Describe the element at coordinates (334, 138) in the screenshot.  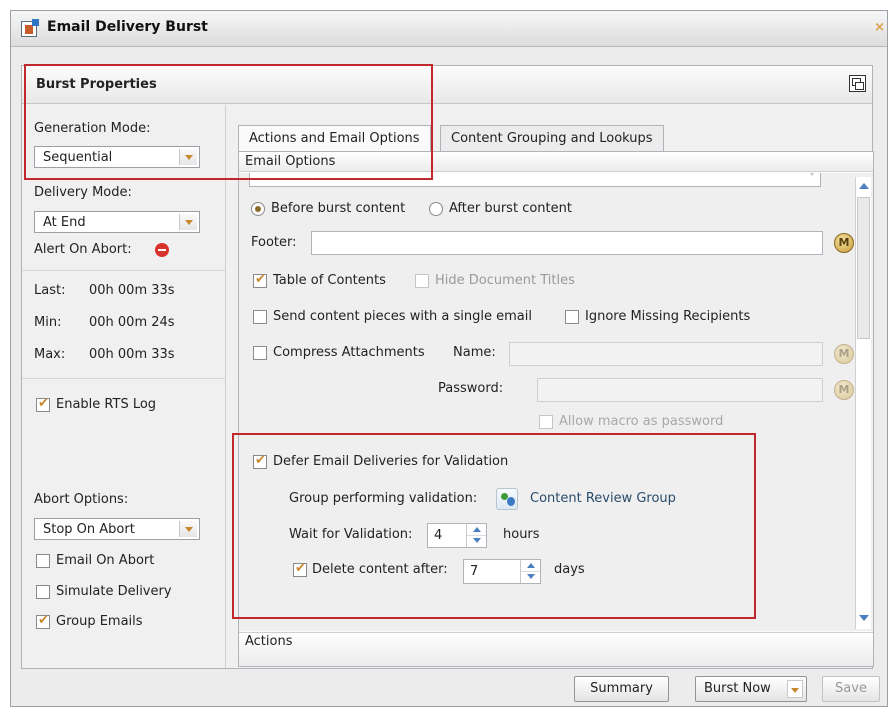
I see `tab-actions-and-email-options: Actions and Email Options` at that location.